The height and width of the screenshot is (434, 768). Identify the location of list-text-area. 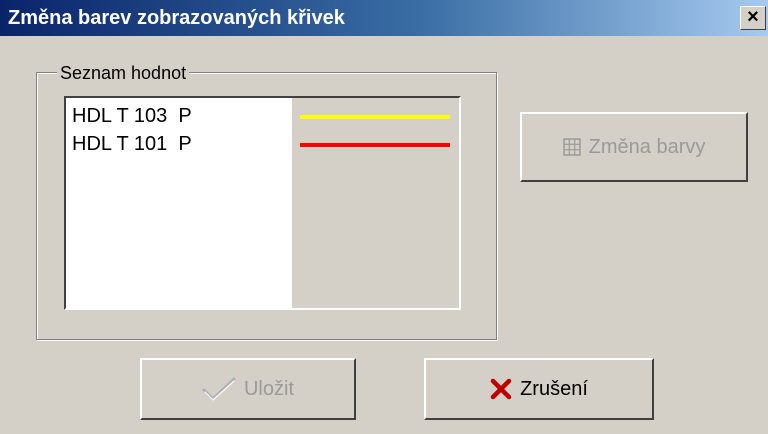
(179, 203).